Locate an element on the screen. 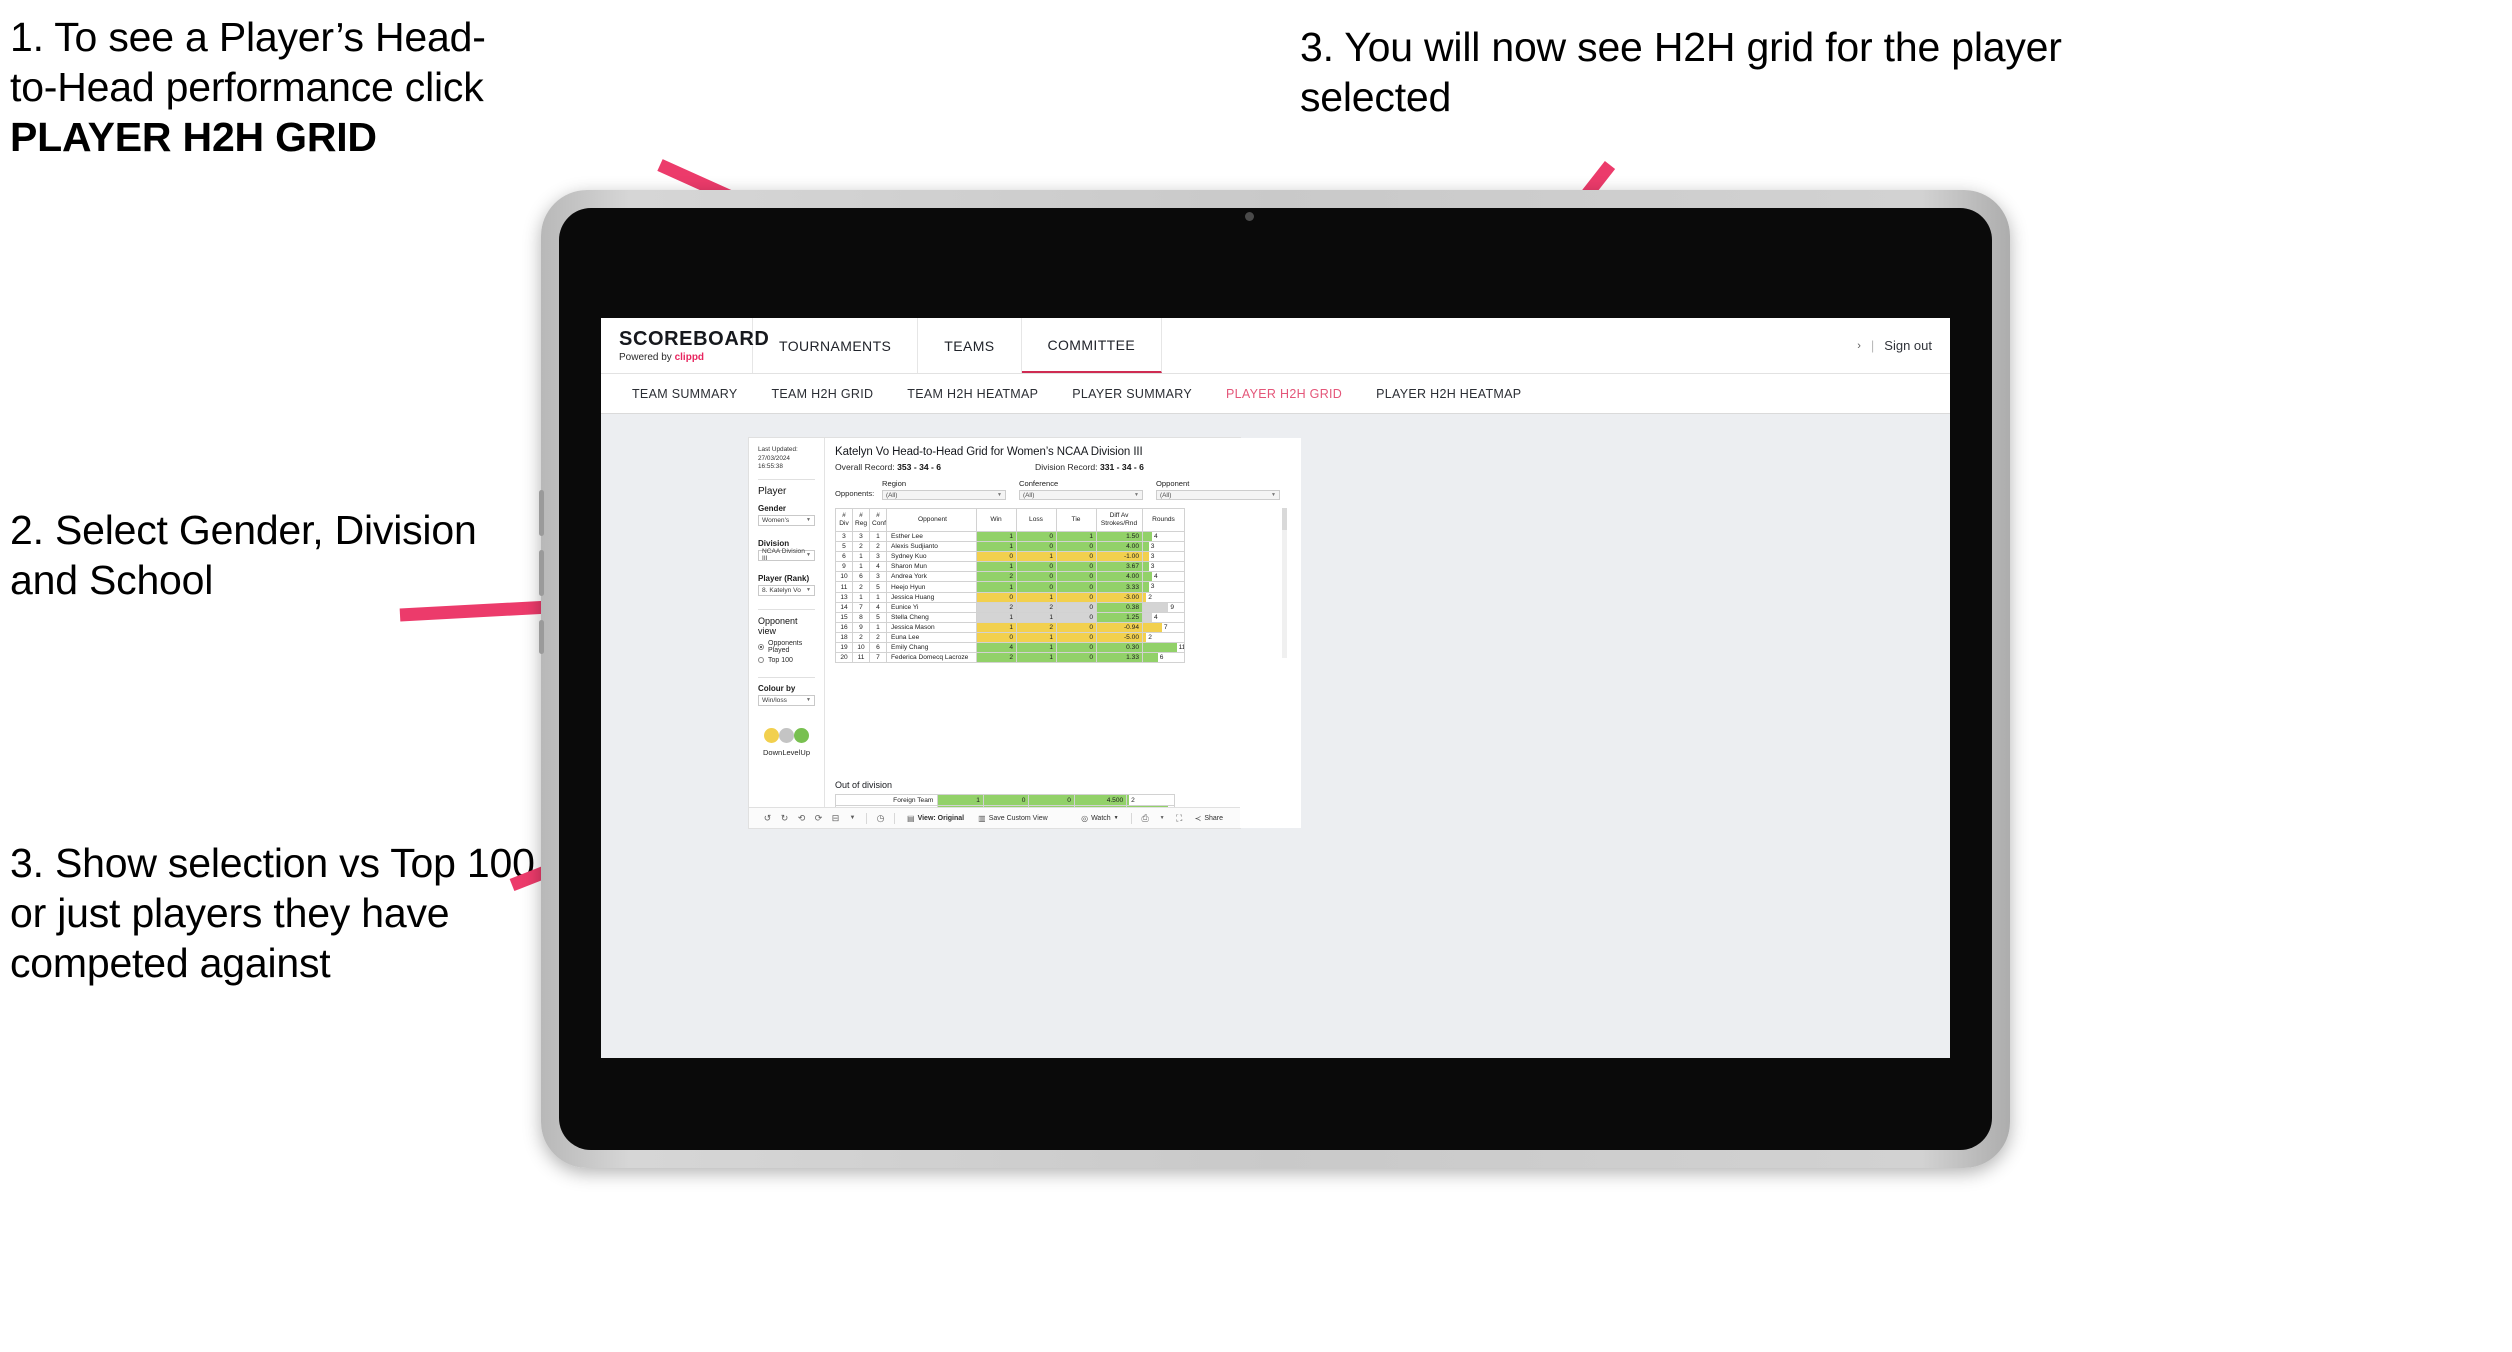 Image resolution: width=2512 pixels, height=1352 pixels. table-row: 5 2 2 Alexis Sudjianto 1 0 0 4.00 3 is located at coordinates (1010, 547).